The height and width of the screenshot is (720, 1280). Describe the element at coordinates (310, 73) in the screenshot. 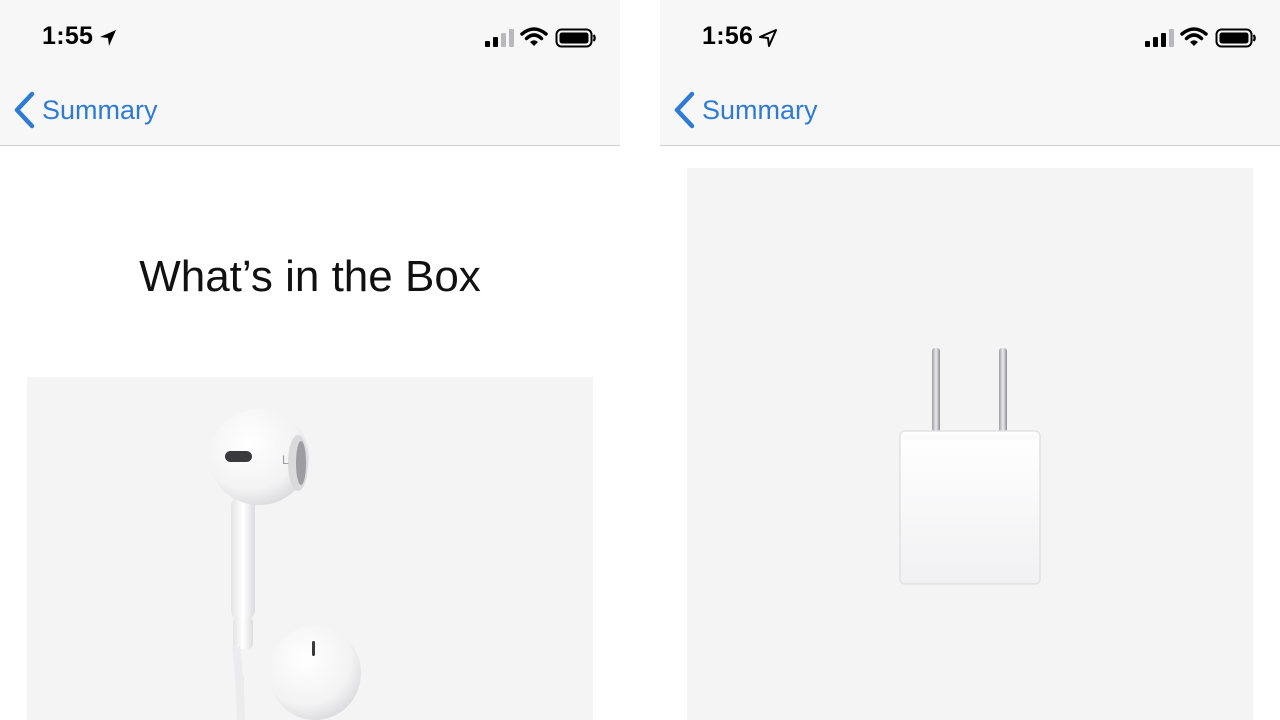

I see `navigation-bar: 1:55 Summary` at that location.